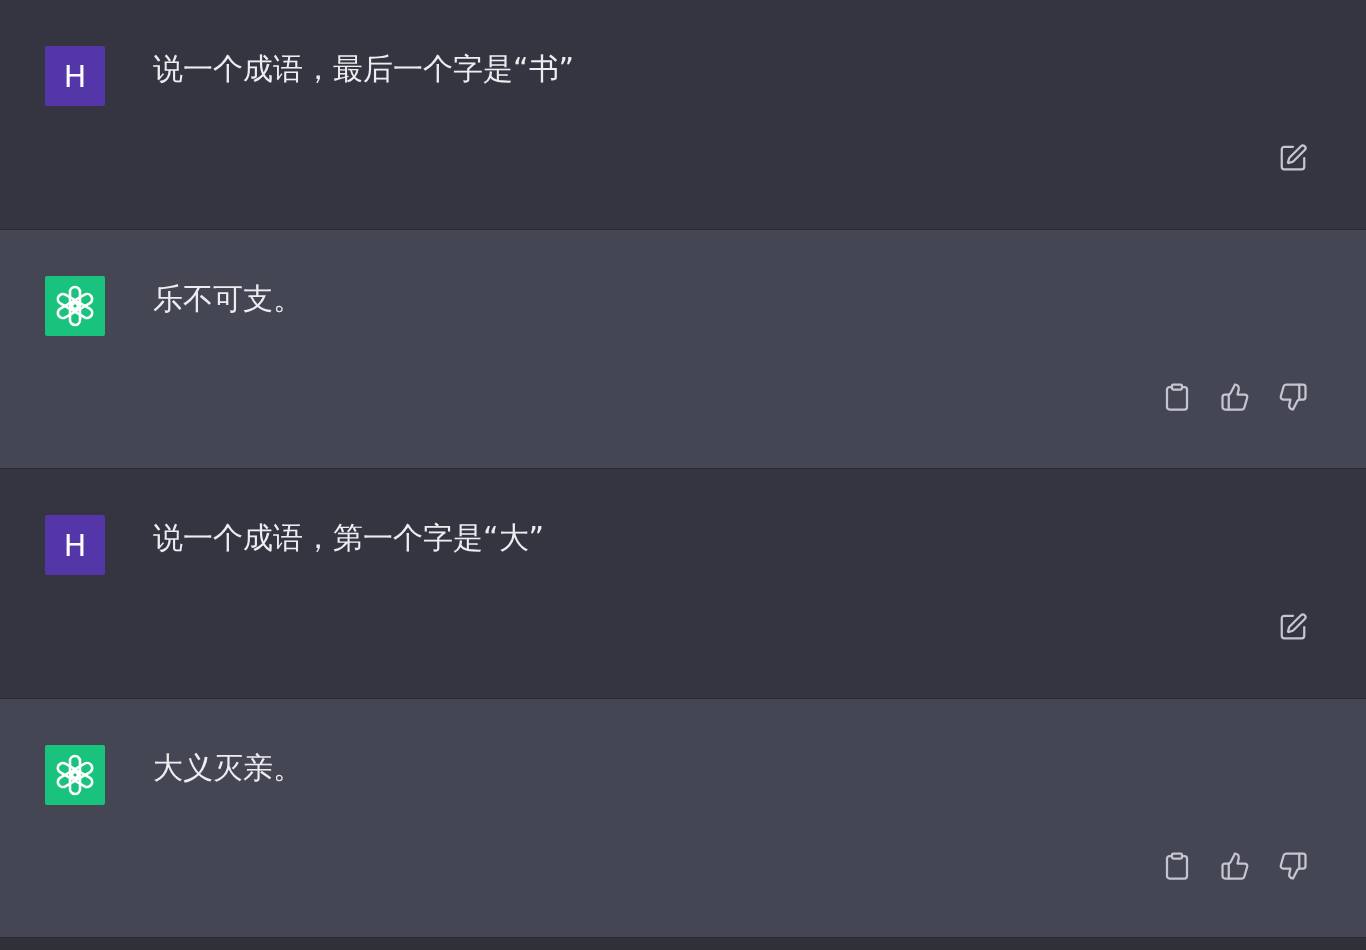 The height and width of the screenshot is (950, 1366). What do you see at coordinates (228, 297) in the screenshot?
I see `message-text: 乐不可支。` at bounding box center [228, 297].